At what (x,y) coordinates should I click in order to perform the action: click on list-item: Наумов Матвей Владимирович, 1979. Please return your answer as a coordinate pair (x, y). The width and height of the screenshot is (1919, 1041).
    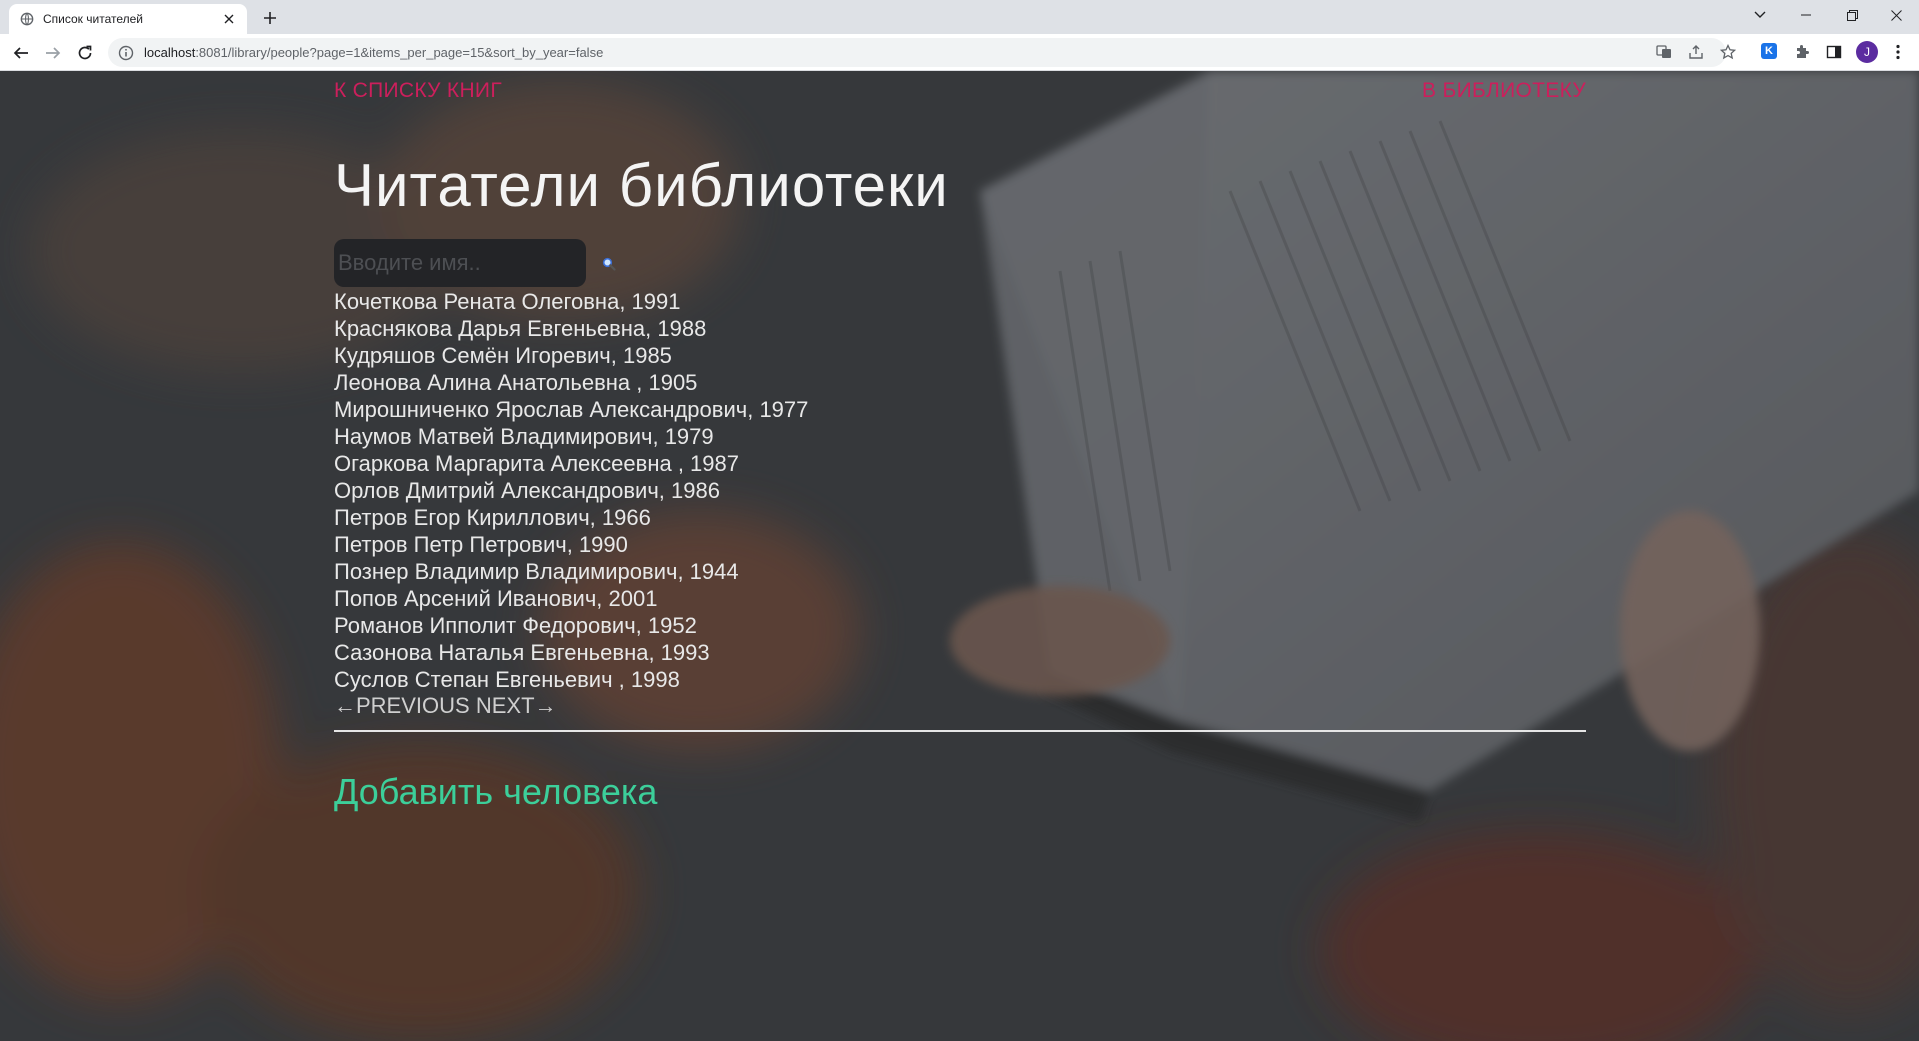
    Looking at the image, I should click on (571, 436).